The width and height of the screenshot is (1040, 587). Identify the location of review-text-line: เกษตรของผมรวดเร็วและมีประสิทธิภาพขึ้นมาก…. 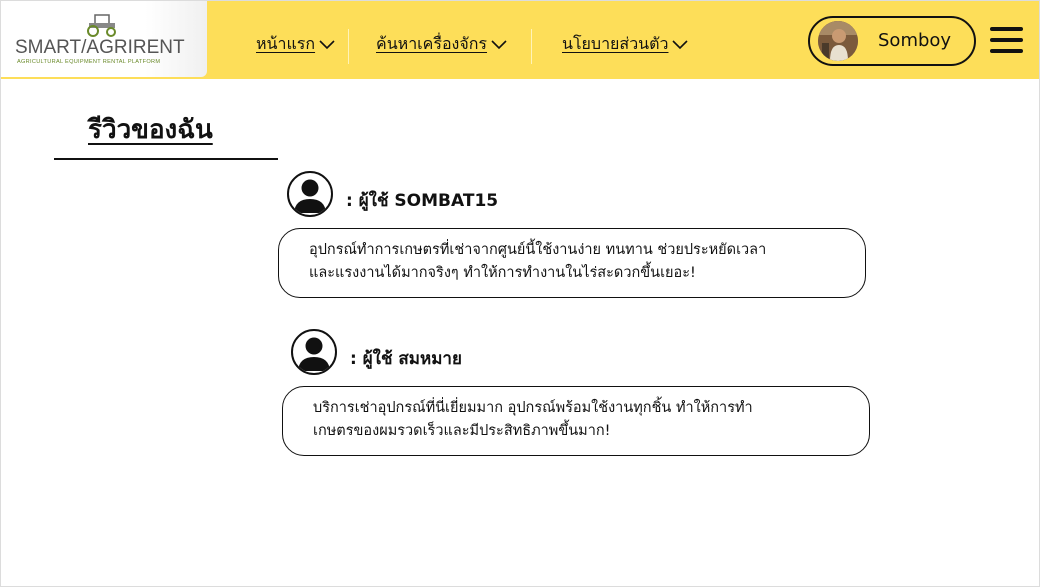
(462, 431).